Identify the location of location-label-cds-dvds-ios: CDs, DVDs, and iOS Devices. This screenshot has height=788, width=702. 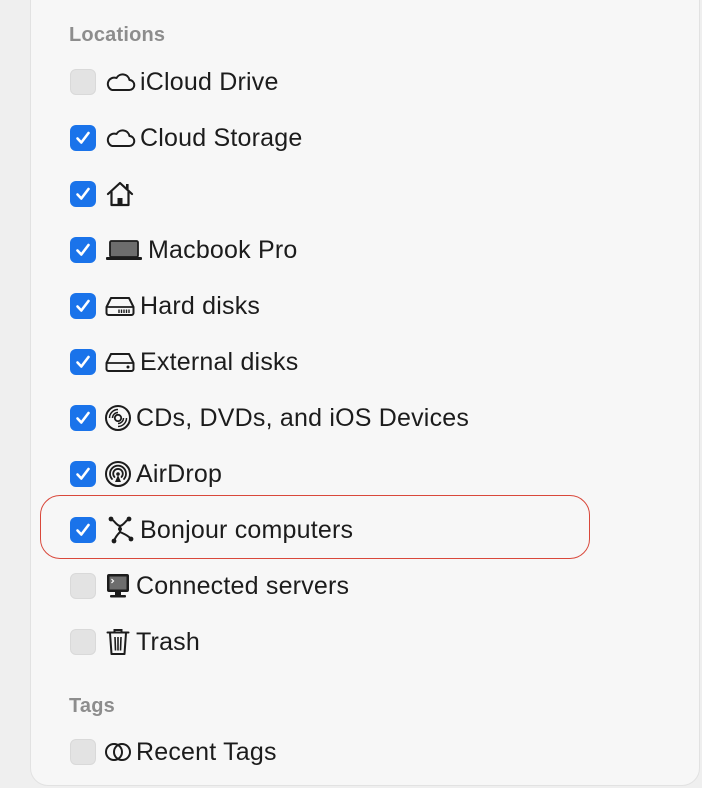
(303, 417).